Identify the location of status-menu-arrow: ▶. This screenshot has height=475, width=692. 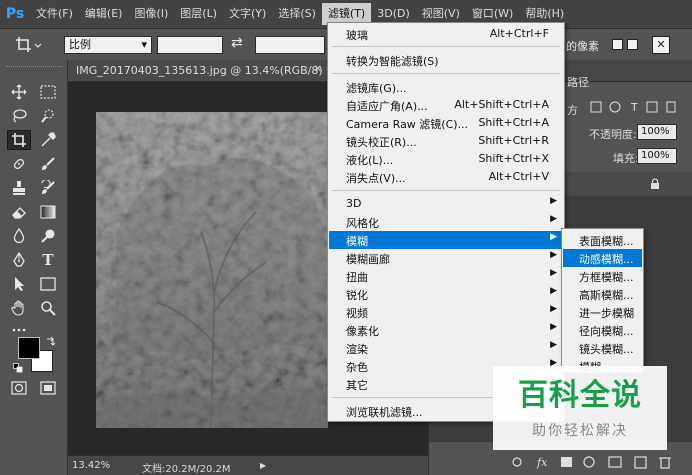
(263, 465).